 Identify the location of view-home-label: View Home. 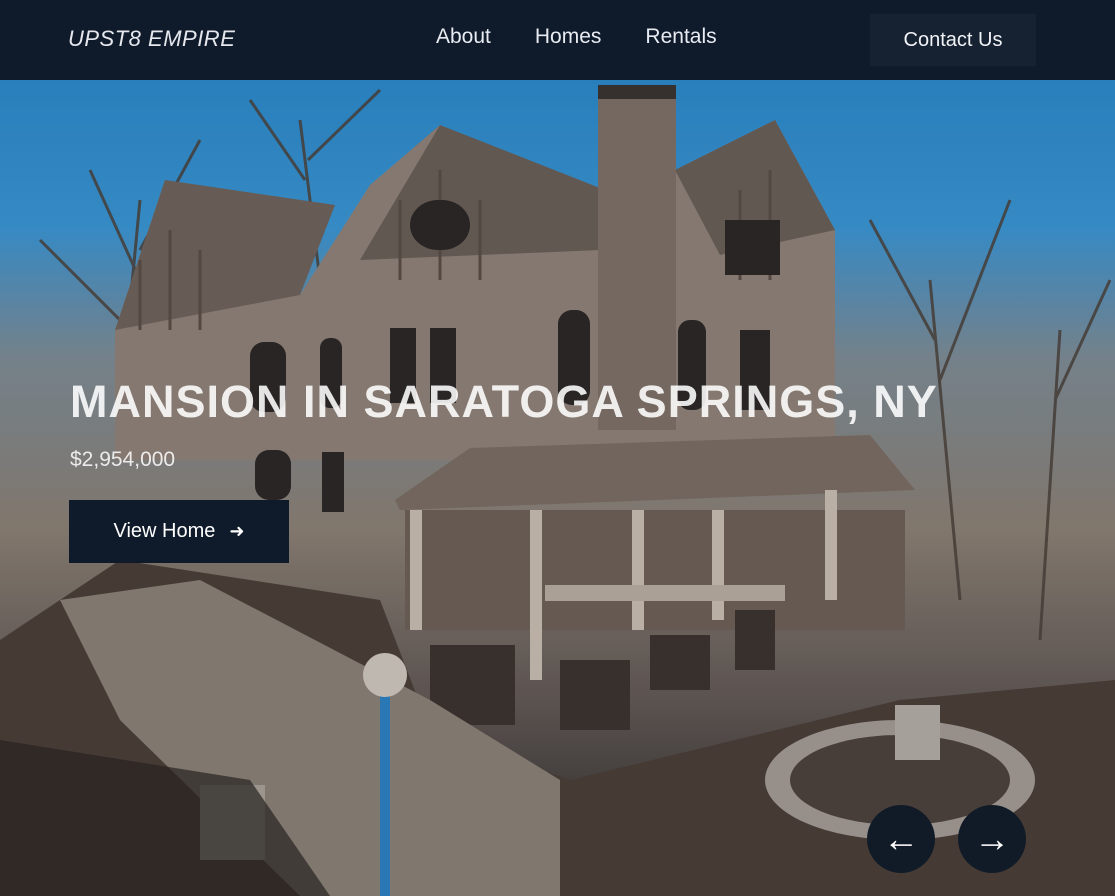
(164, 531).